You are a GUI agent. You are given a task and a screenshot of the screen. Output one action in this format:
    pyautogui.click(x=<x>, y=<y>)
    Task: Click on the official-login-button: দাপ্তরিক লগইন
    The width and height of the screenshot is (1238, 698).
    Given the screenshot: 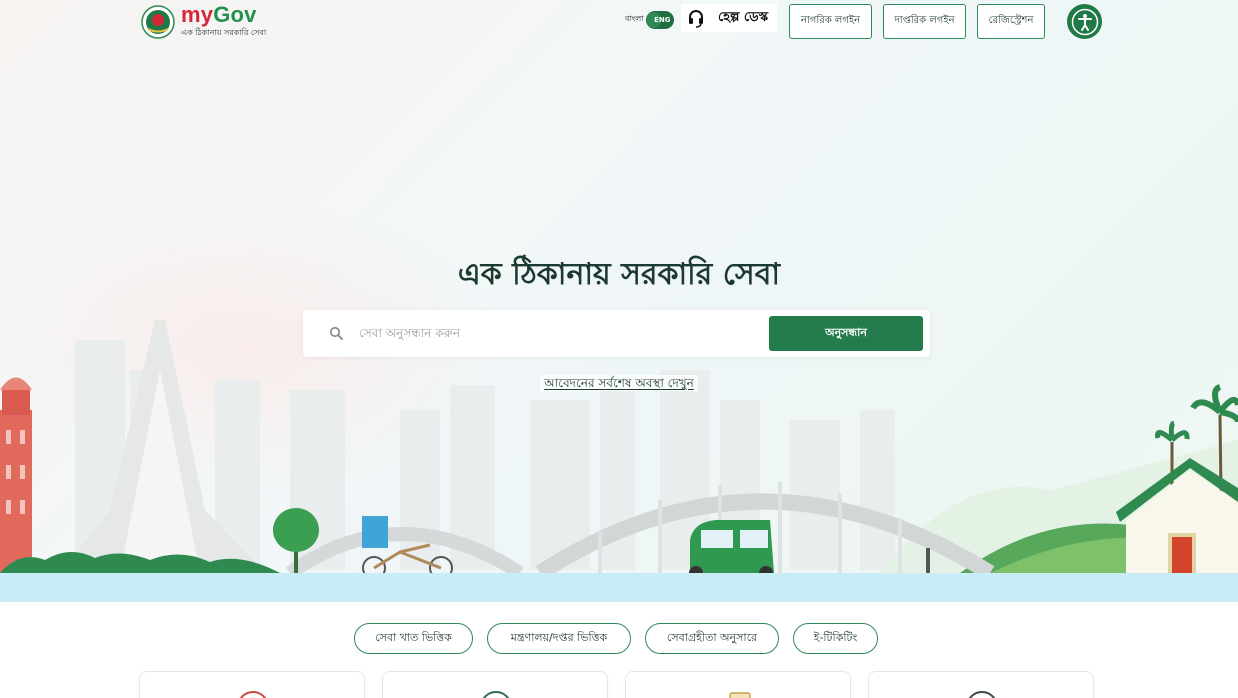 What is the action you would take?
    pyautogui.click(x=924, y=21)
    